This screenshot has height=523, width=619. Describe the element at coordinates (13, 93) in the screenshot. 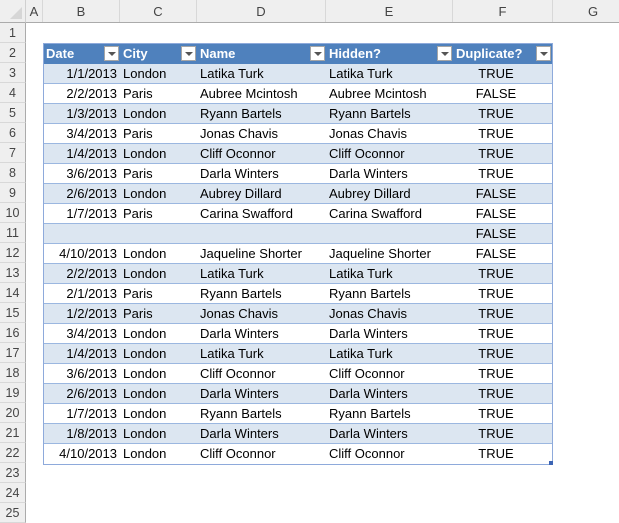

I see `row-header-4: 4` at that location.